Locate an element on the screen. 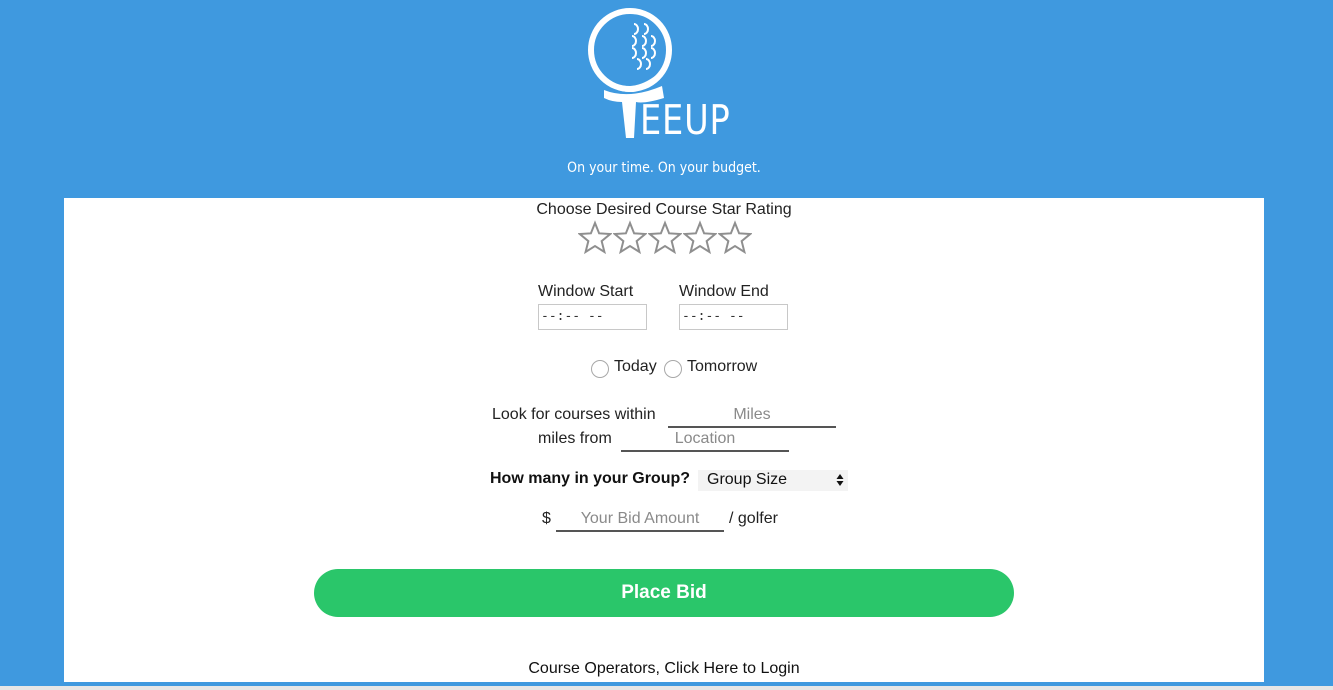 This screenshot has height=690, width=1333. tagline: On your time. On your budget. is located at coordinates (664, 168).